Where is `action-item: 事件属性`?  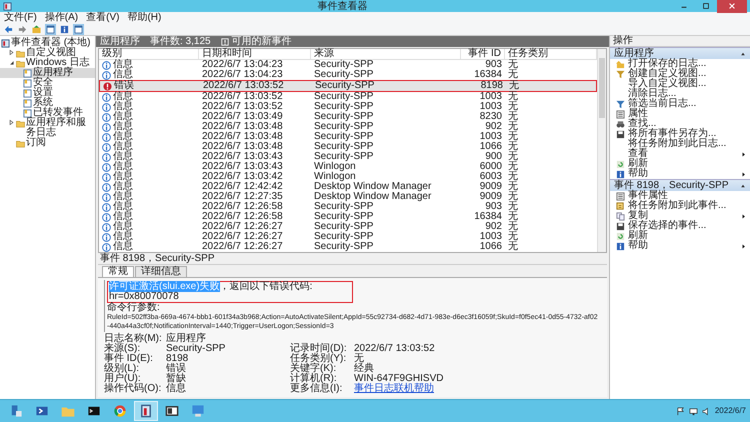
action-item: 事件属性 is located at coordinates (680, 196).